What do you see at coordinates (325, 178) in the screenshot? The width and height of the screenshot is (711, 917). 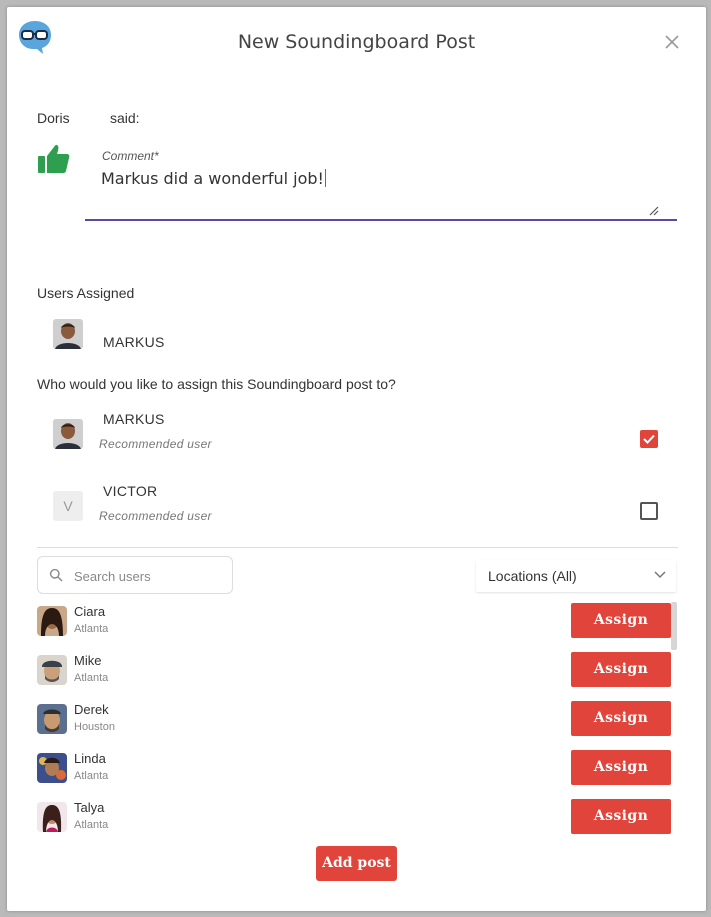 I see `text-caret` at bounding box center [325, 178].